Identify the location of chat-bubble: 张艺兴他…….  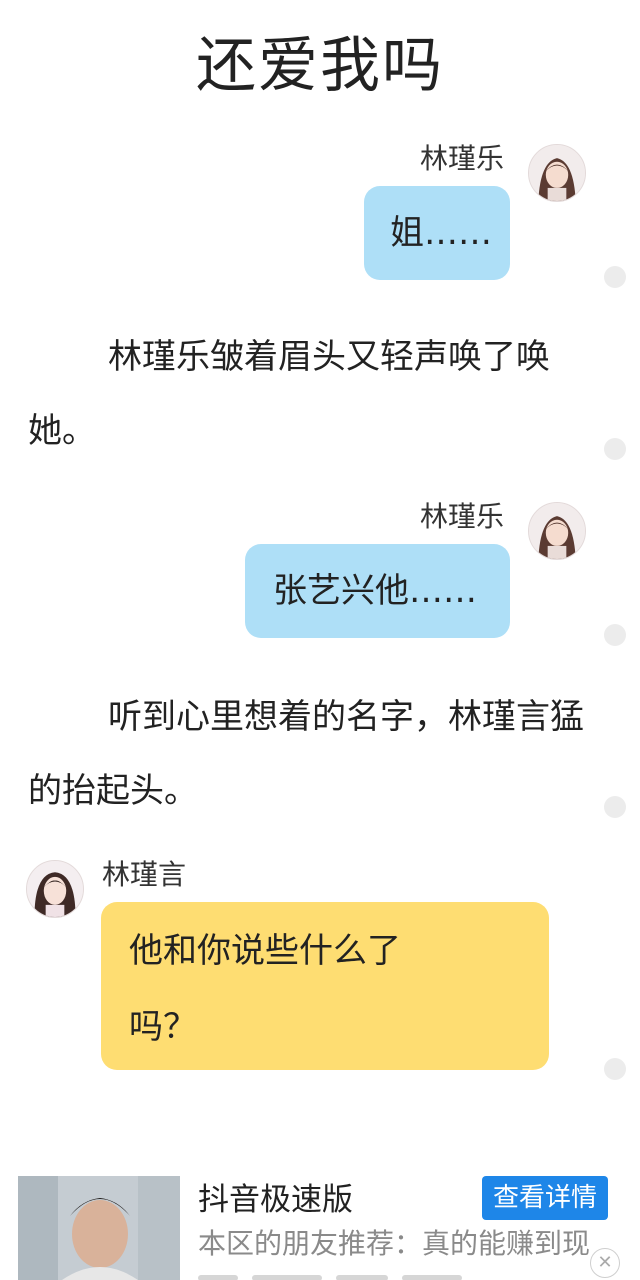
(377, 591).